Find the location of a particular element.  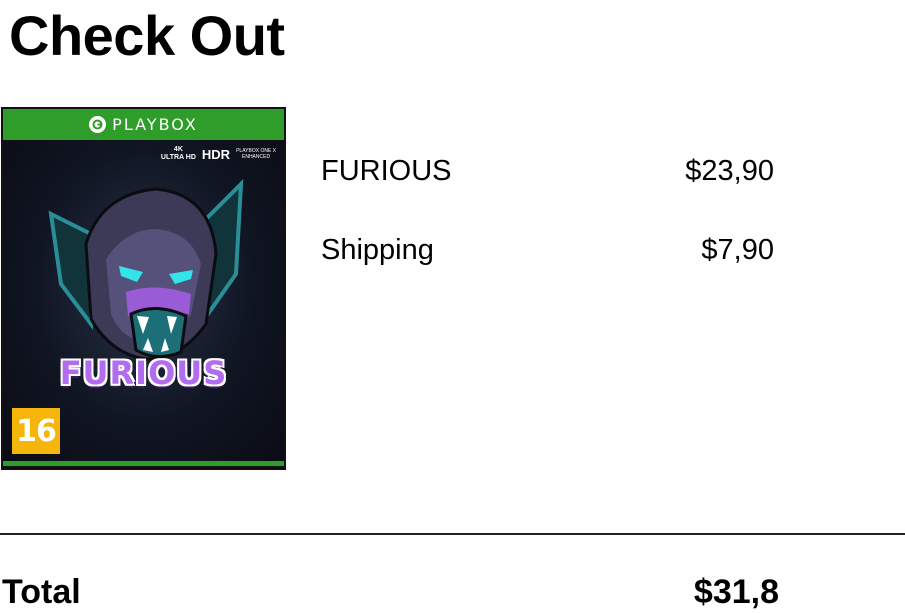

cover-top-band: PLAYBOX is located at coordinates (143, 124).